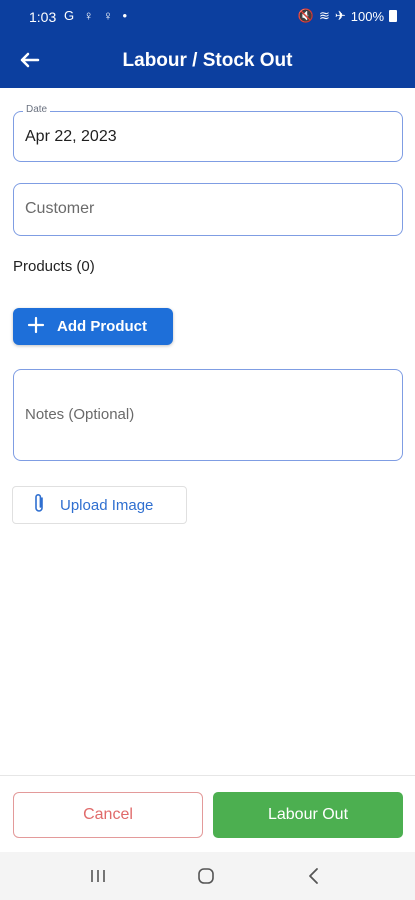 The width and height of the screenshot is (415, 900). Describe the element at coordinates (340, 15) in the screenshot. I see `airplane-icon: ✈` at that location.